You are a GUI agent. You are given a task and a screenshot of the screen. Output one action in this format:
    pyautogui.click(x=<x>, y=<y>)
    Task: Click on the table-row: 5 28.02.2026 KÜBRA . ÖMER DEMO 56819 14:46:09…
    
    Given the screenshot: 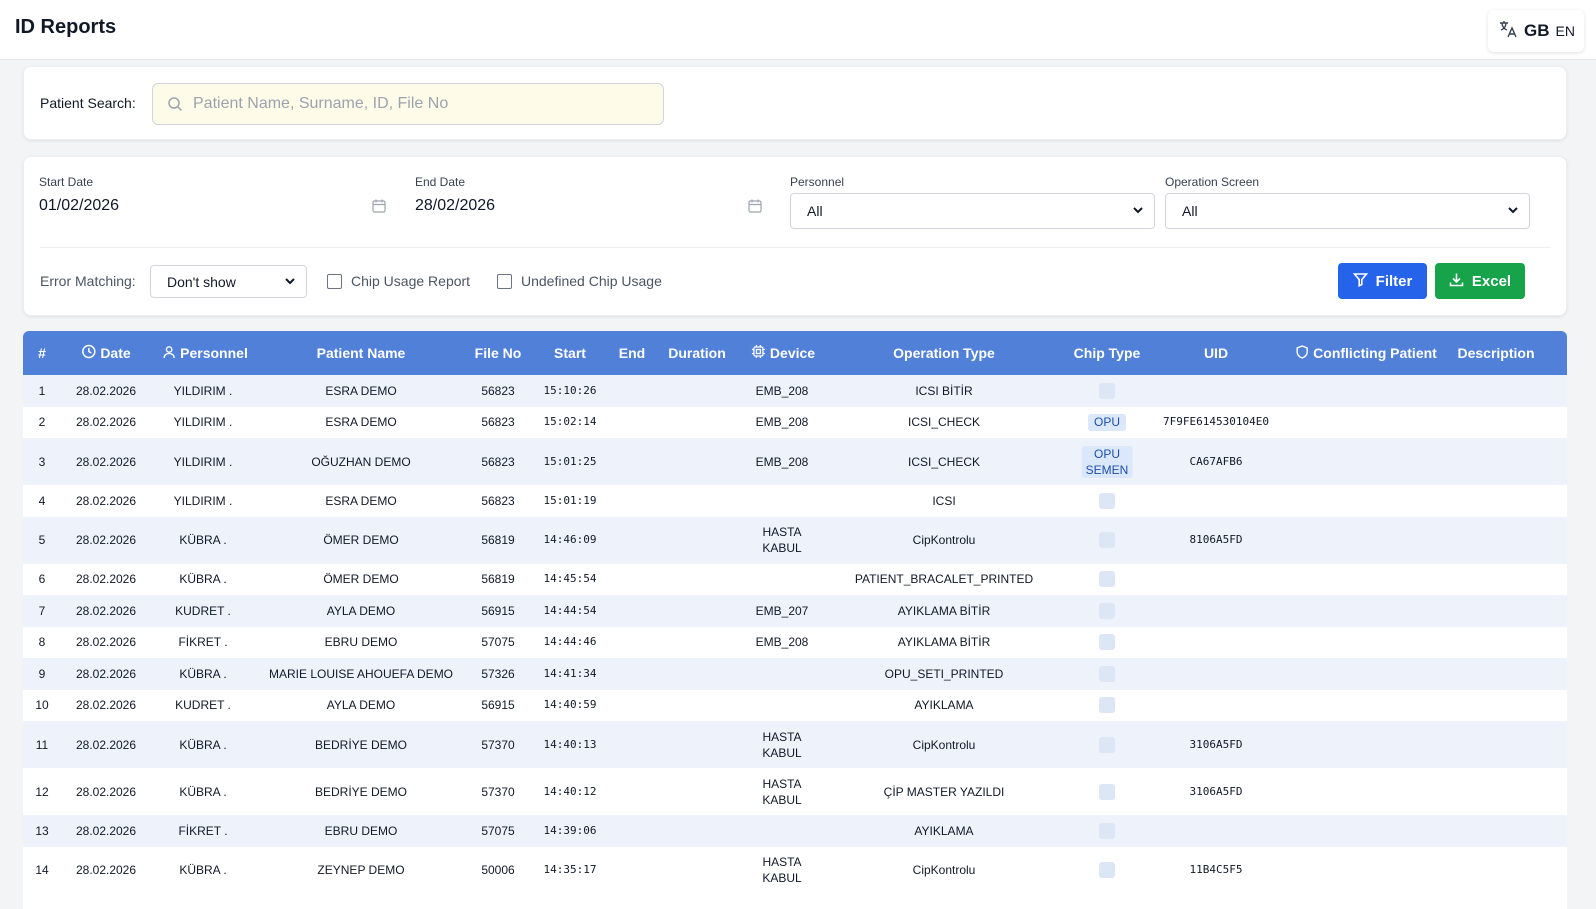 What is the action you would take?
    pyautogui.click(x=795, y=540)
    